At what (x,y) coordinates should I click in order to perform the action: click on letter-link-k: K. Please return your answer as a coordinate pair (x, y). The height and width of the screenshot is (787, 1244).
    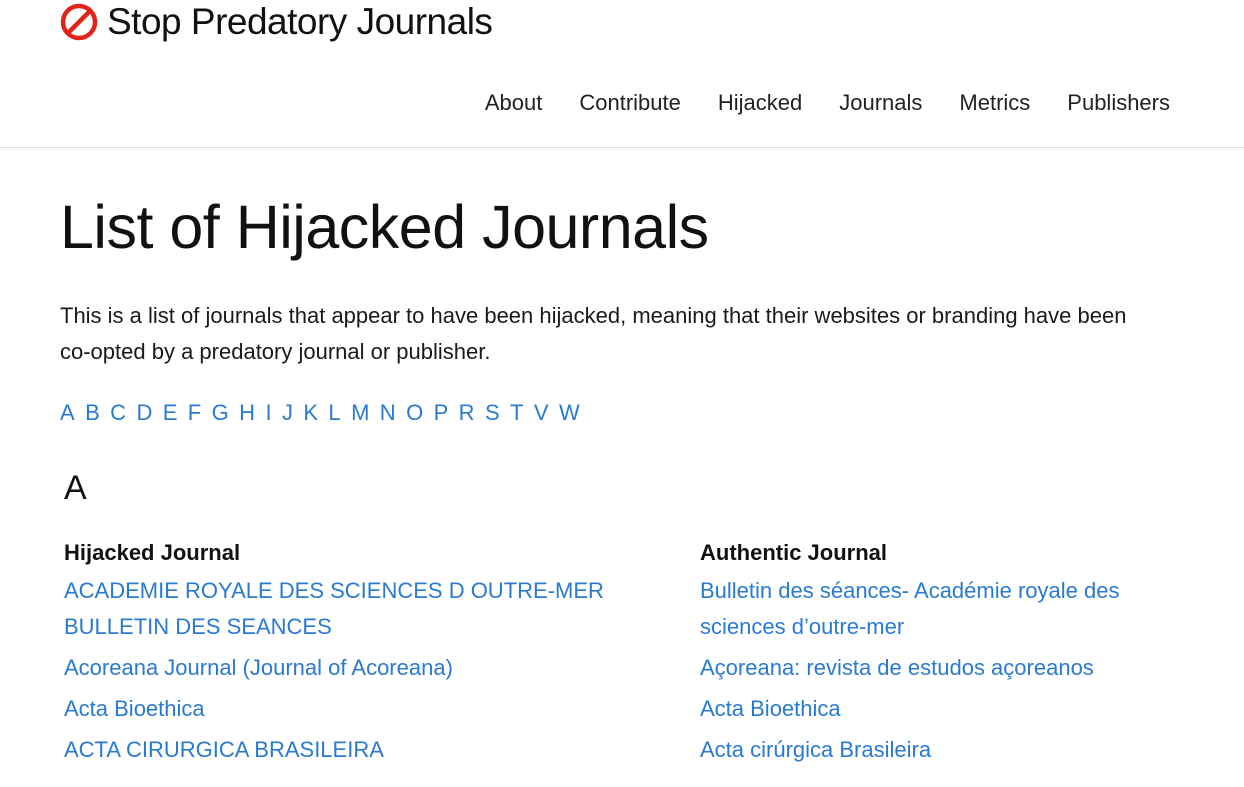
    Looking at the image, I should click on (310, 413).